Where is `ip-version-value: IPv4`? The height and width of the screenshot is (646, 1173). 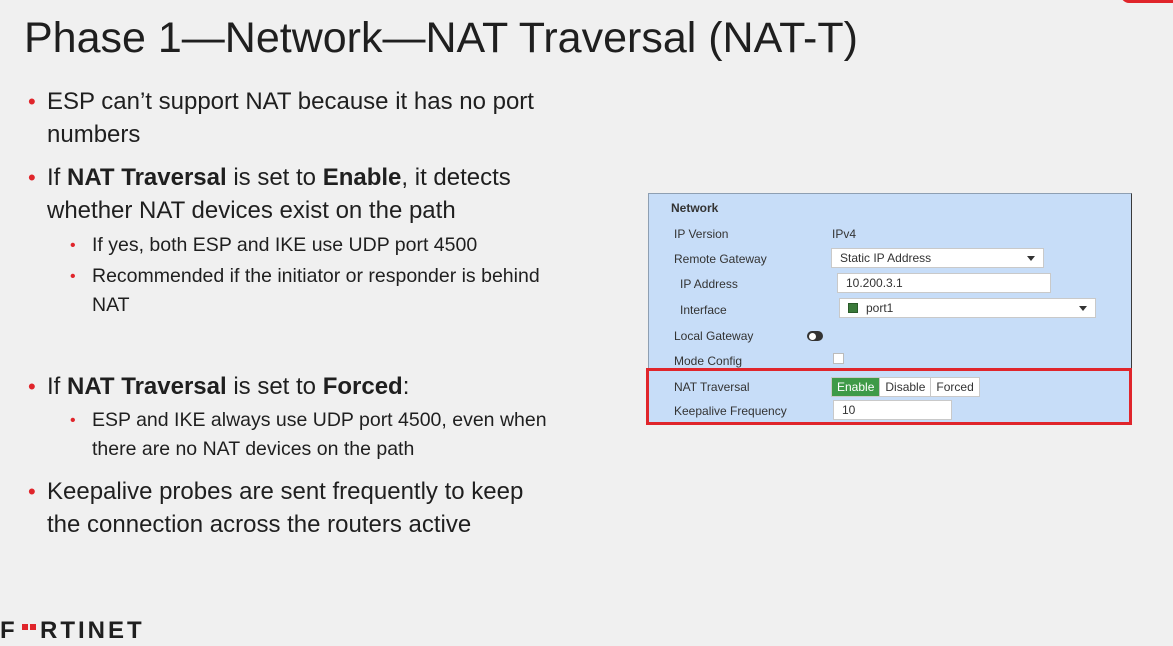
ip-version-value: IPv4 is located at coordinates (844, 234).